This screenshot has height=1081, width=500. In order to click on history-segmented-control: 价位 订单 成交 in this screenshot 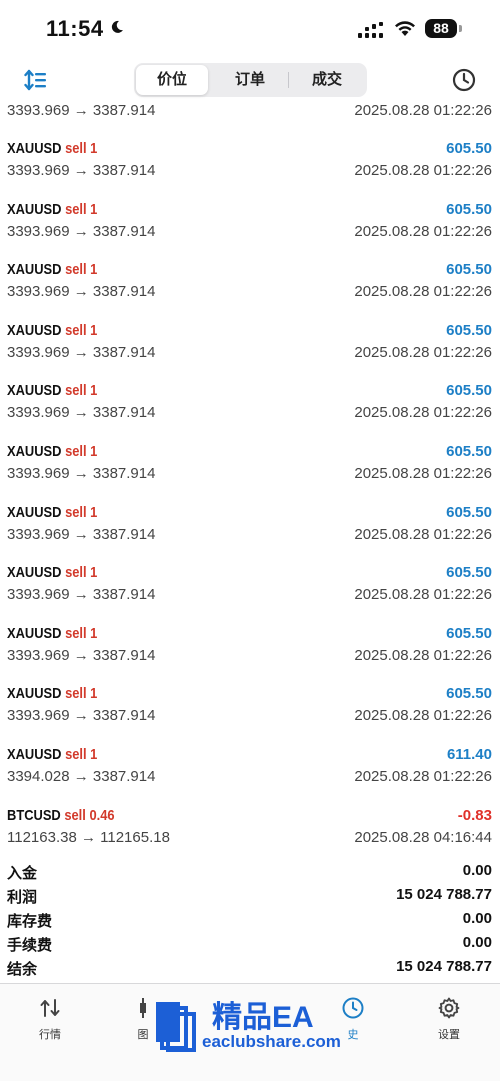, I will do `click(250, 80)`.